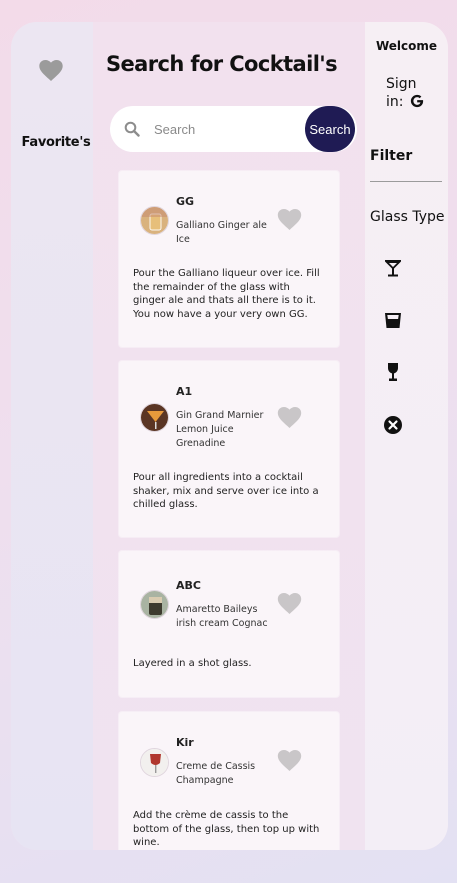 The width and height of the screenshot is (457, 883). What do you see at coordinates (406, 181) in the screenshot?
I see `filter-divider` at bounding box center [406, 181].